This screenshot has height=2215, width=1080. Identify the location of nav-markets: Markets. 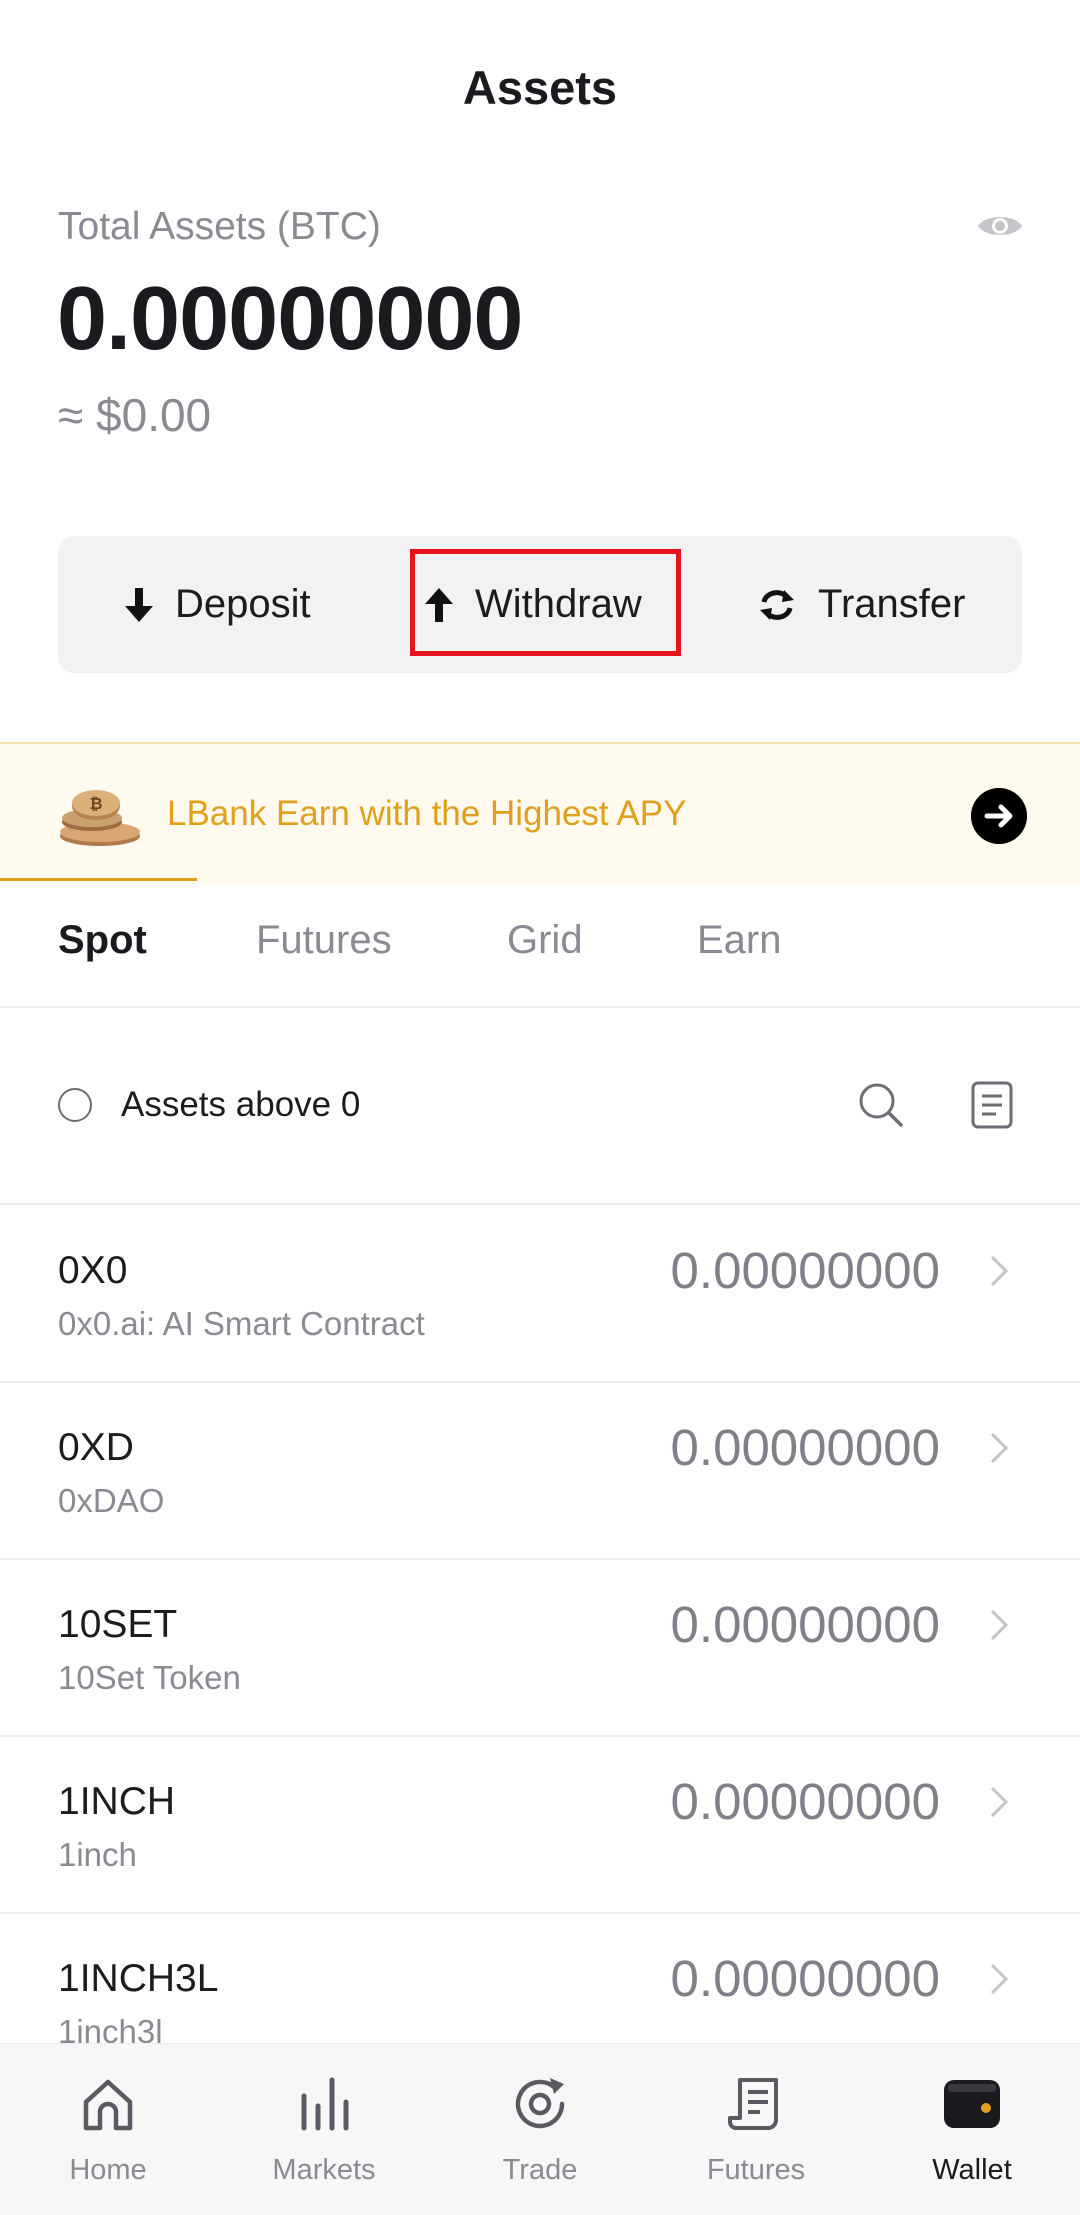
(324, 2129).